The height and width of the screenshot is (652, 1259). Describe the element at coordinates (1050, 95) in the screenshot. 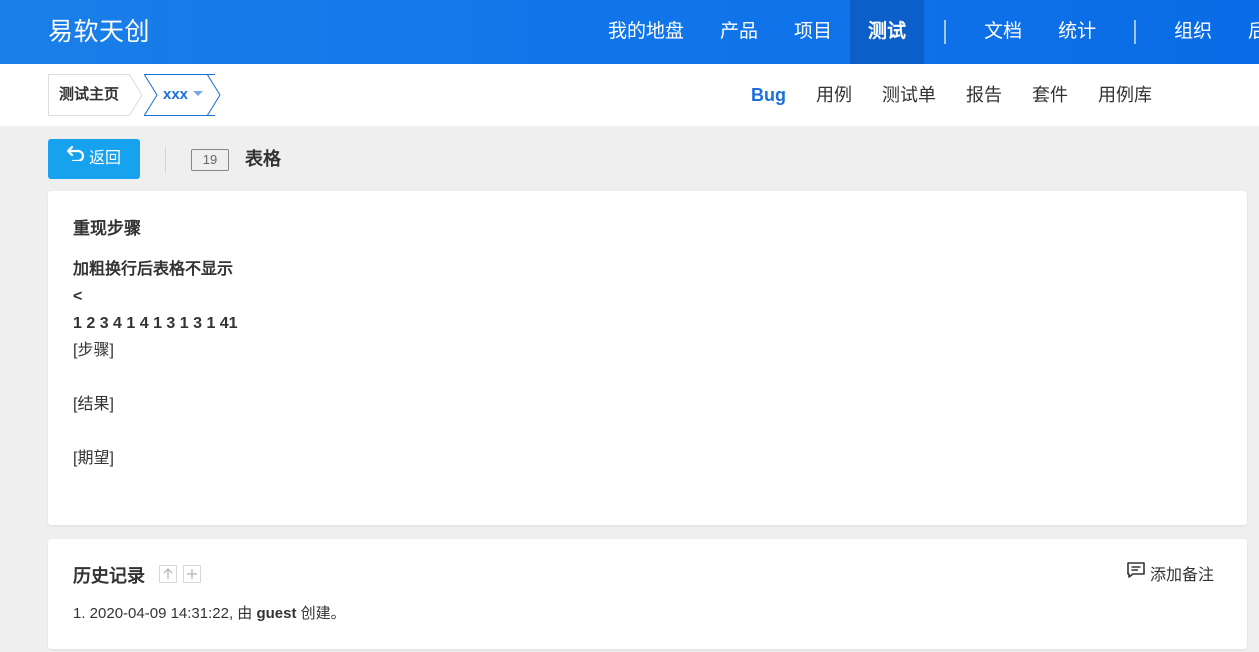

I see `subnav-item-suite: 套件` at that location.